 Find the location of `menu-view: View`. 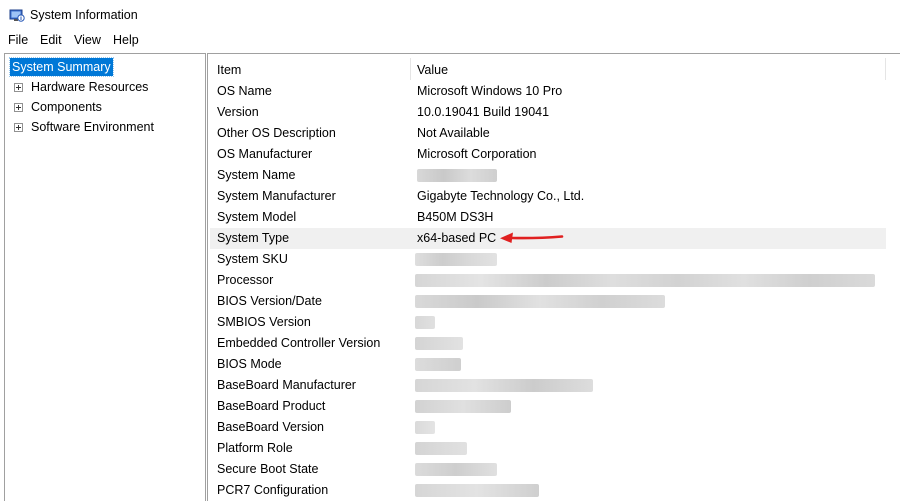

menu-view: View is located at coordinates (87, 40).